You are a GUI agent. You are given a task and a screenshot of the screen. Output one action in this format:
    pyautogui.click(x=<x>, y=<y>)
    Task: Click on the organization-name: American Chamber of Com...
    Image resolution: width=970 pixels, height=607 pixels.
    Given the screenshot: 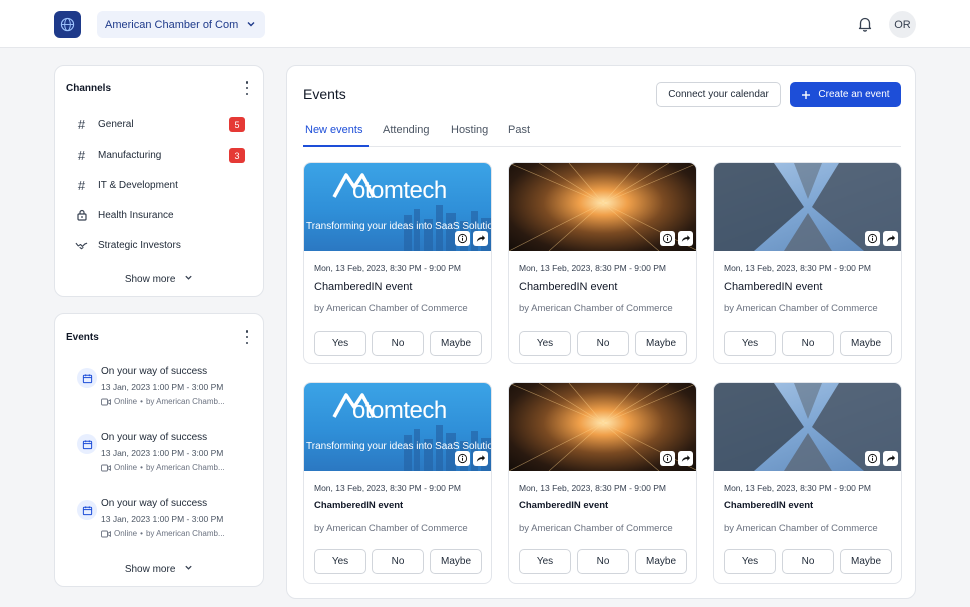 What is the action you would take?
    pyautogui.click(x=172, y=24)
    